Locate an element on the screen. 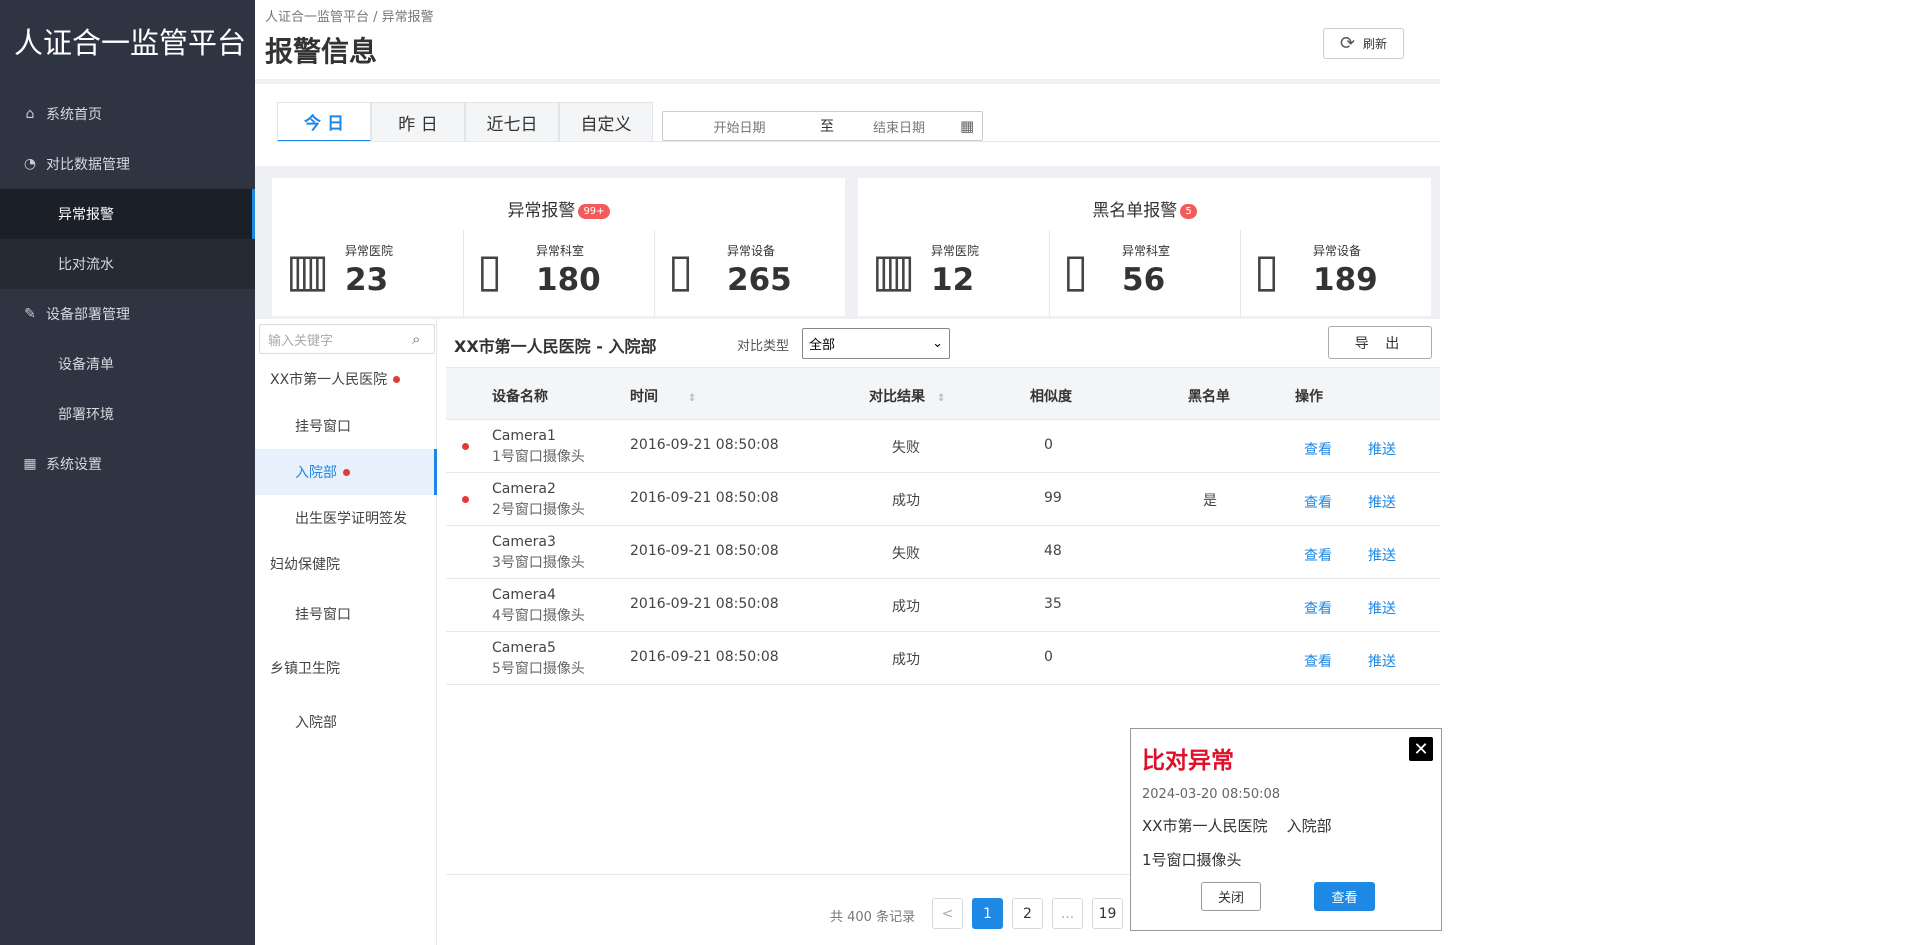  tree-node: 入院部 is located at coordinates (346, 722).